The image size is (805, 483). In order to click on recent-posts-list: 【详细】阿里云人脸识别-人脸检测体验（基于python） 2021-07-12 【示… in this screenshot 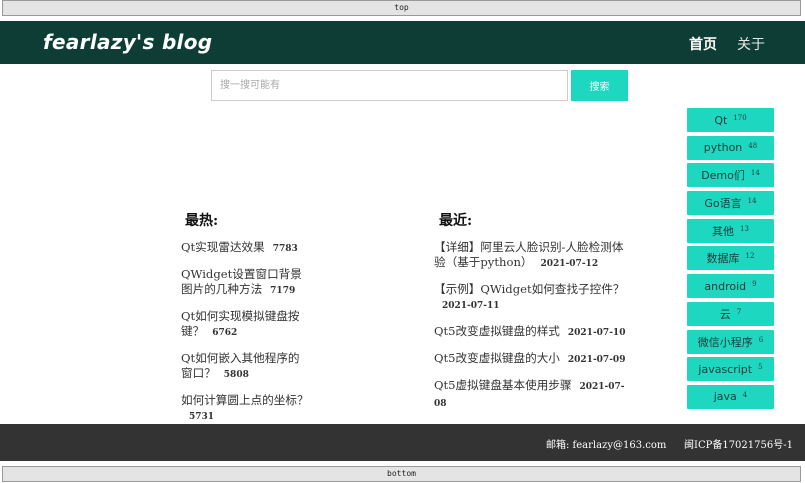, I will do `click(531, 326)`.